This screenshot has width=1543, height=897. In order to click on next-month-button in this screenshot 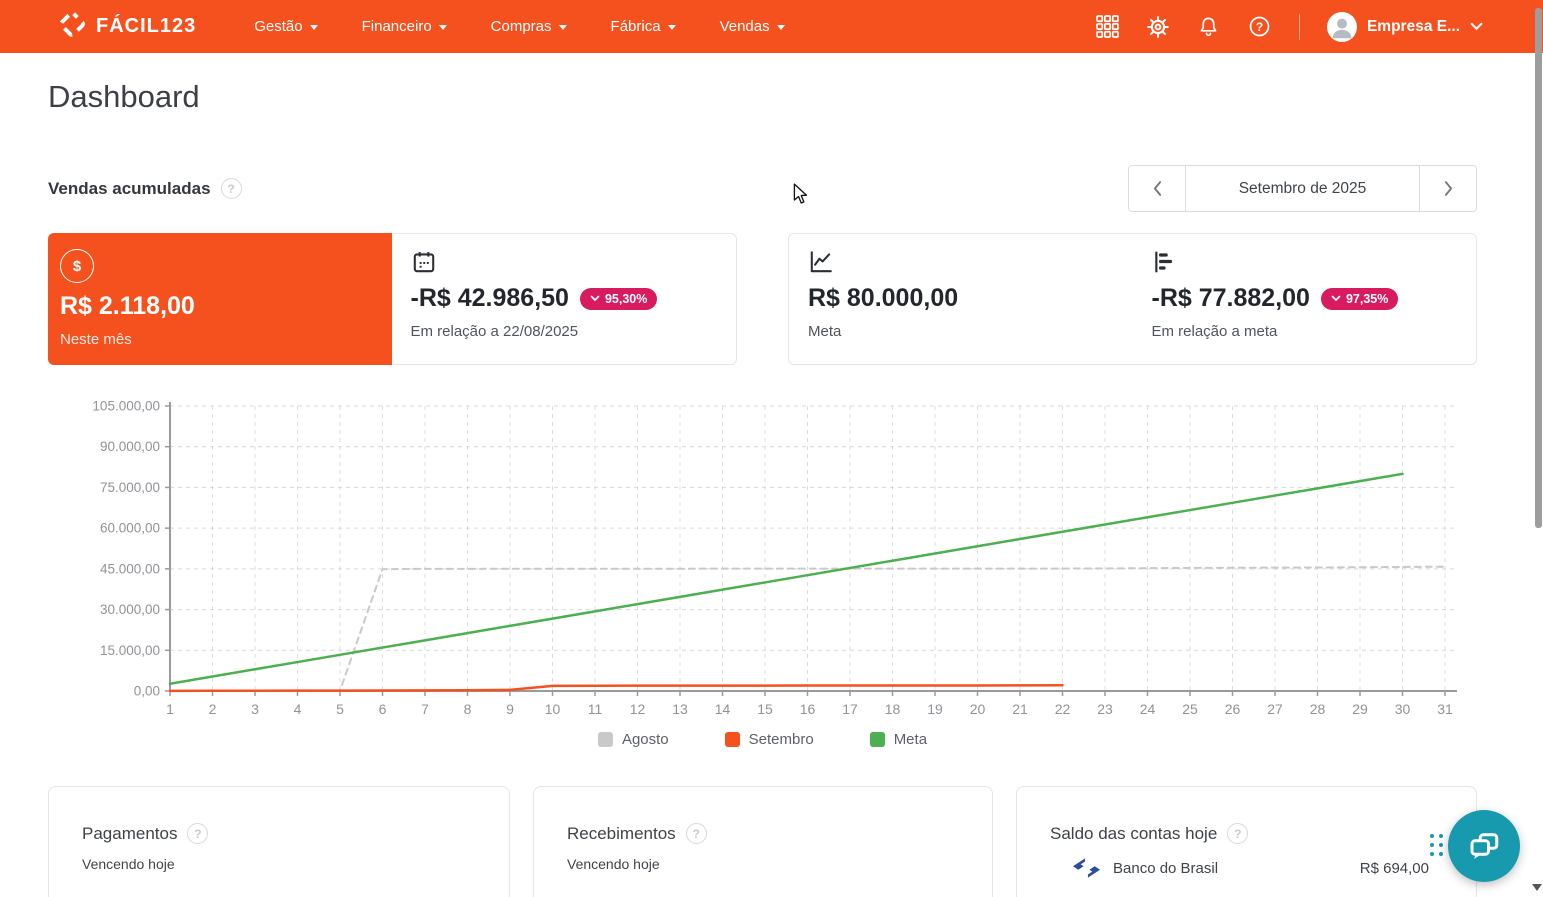, I will do `click(1448, 188)`.